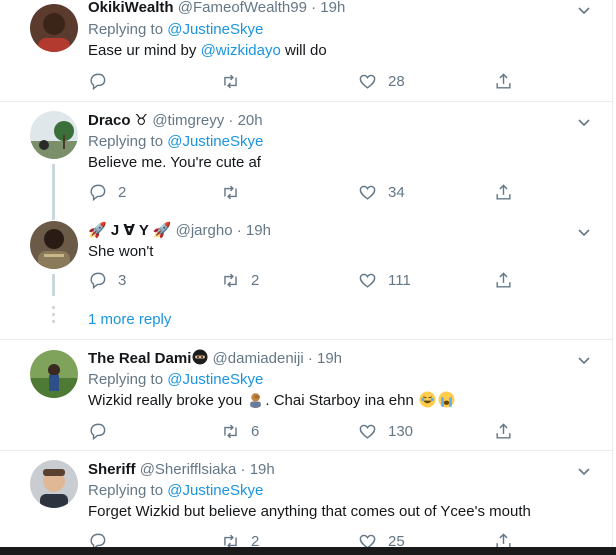  Describe the element at coordinates (242, 8) in the screenshot. I see `handle: @FameofWealth99` at that location.